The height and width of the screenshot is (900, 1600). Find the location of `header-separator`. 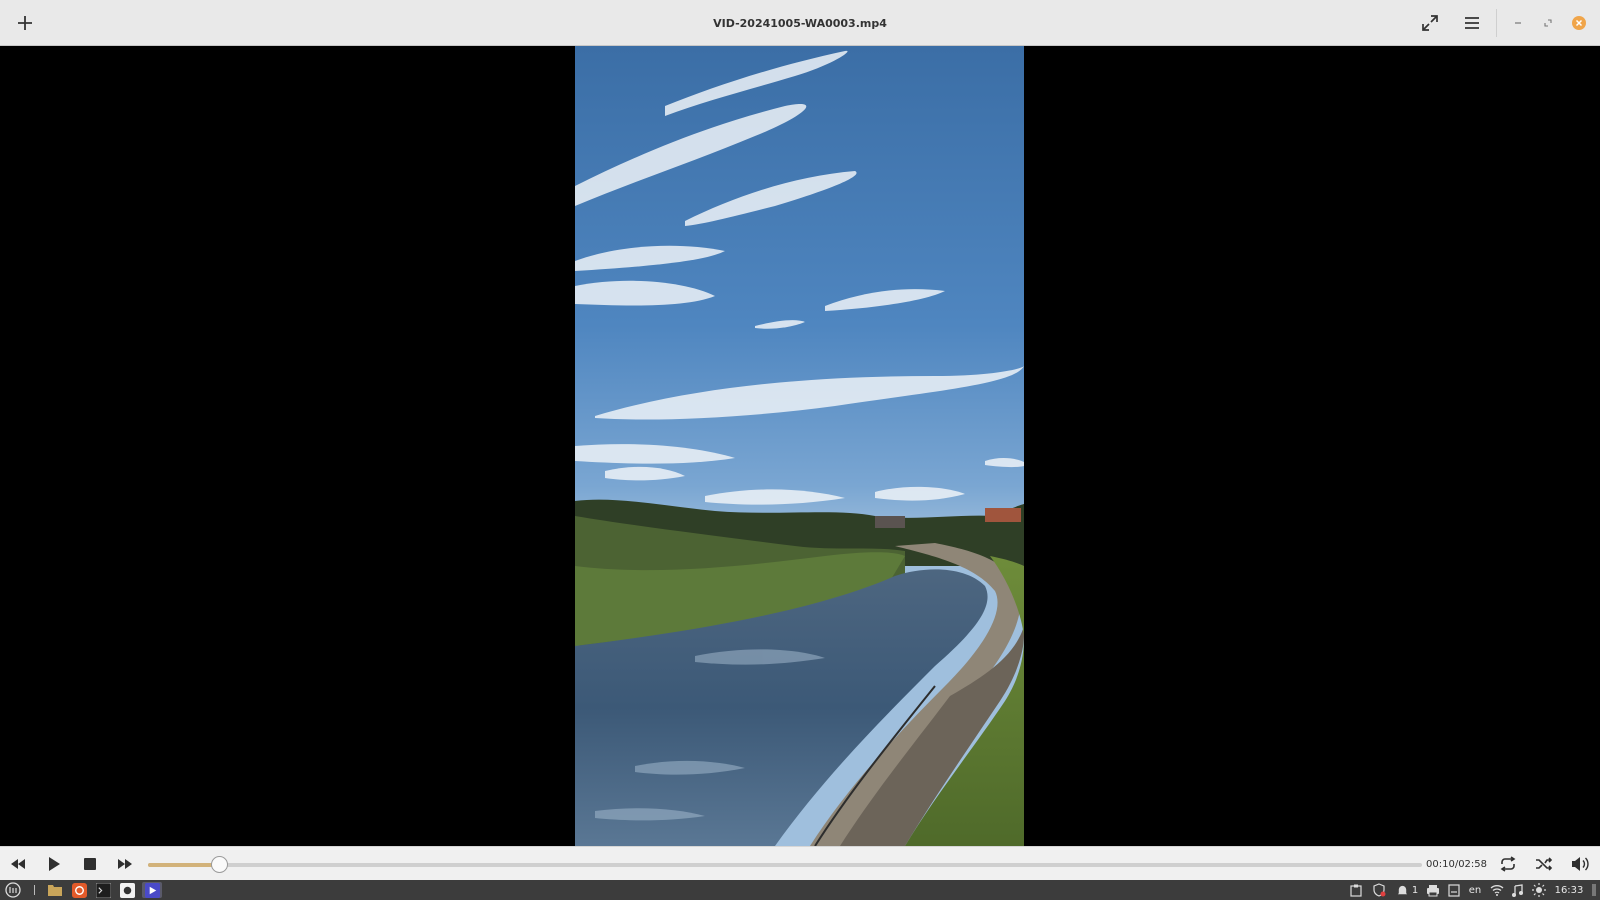

header-separator is located at coordinates (1496, 23).